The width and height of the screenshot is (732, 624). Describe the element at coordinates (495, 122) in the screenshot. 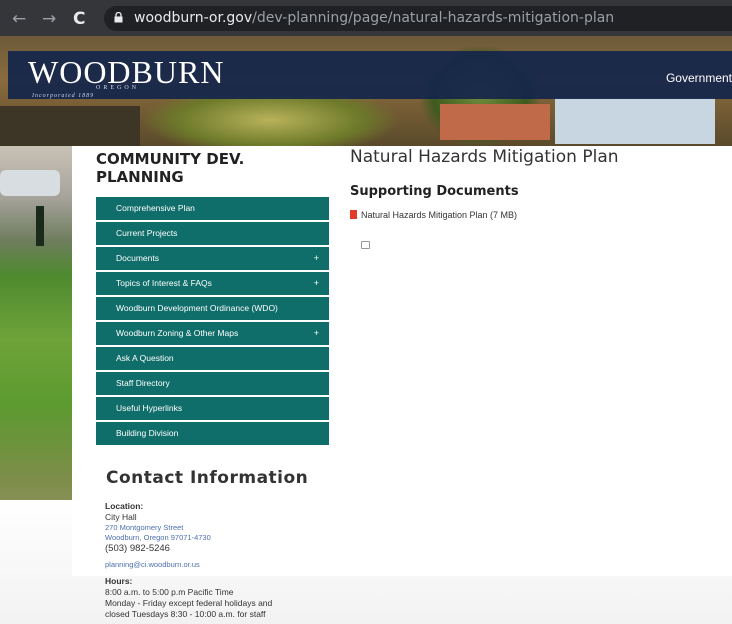

I see `hero-roof` at that location.